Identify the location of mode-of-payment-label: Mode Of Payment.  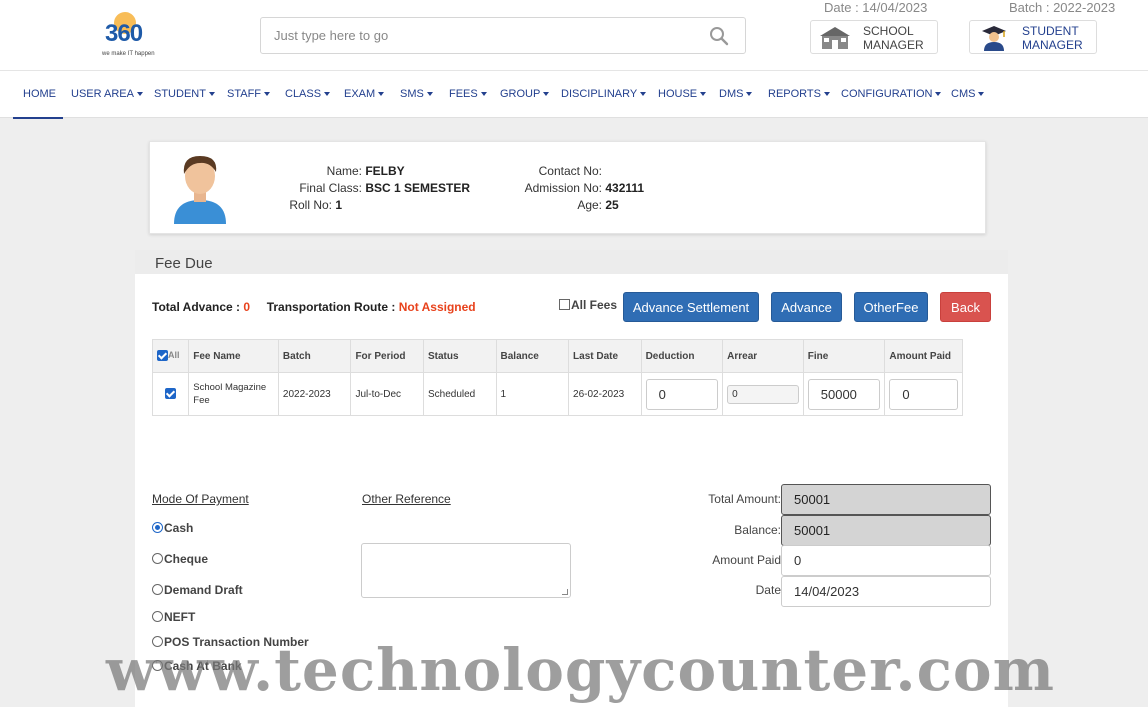
(200, 499).